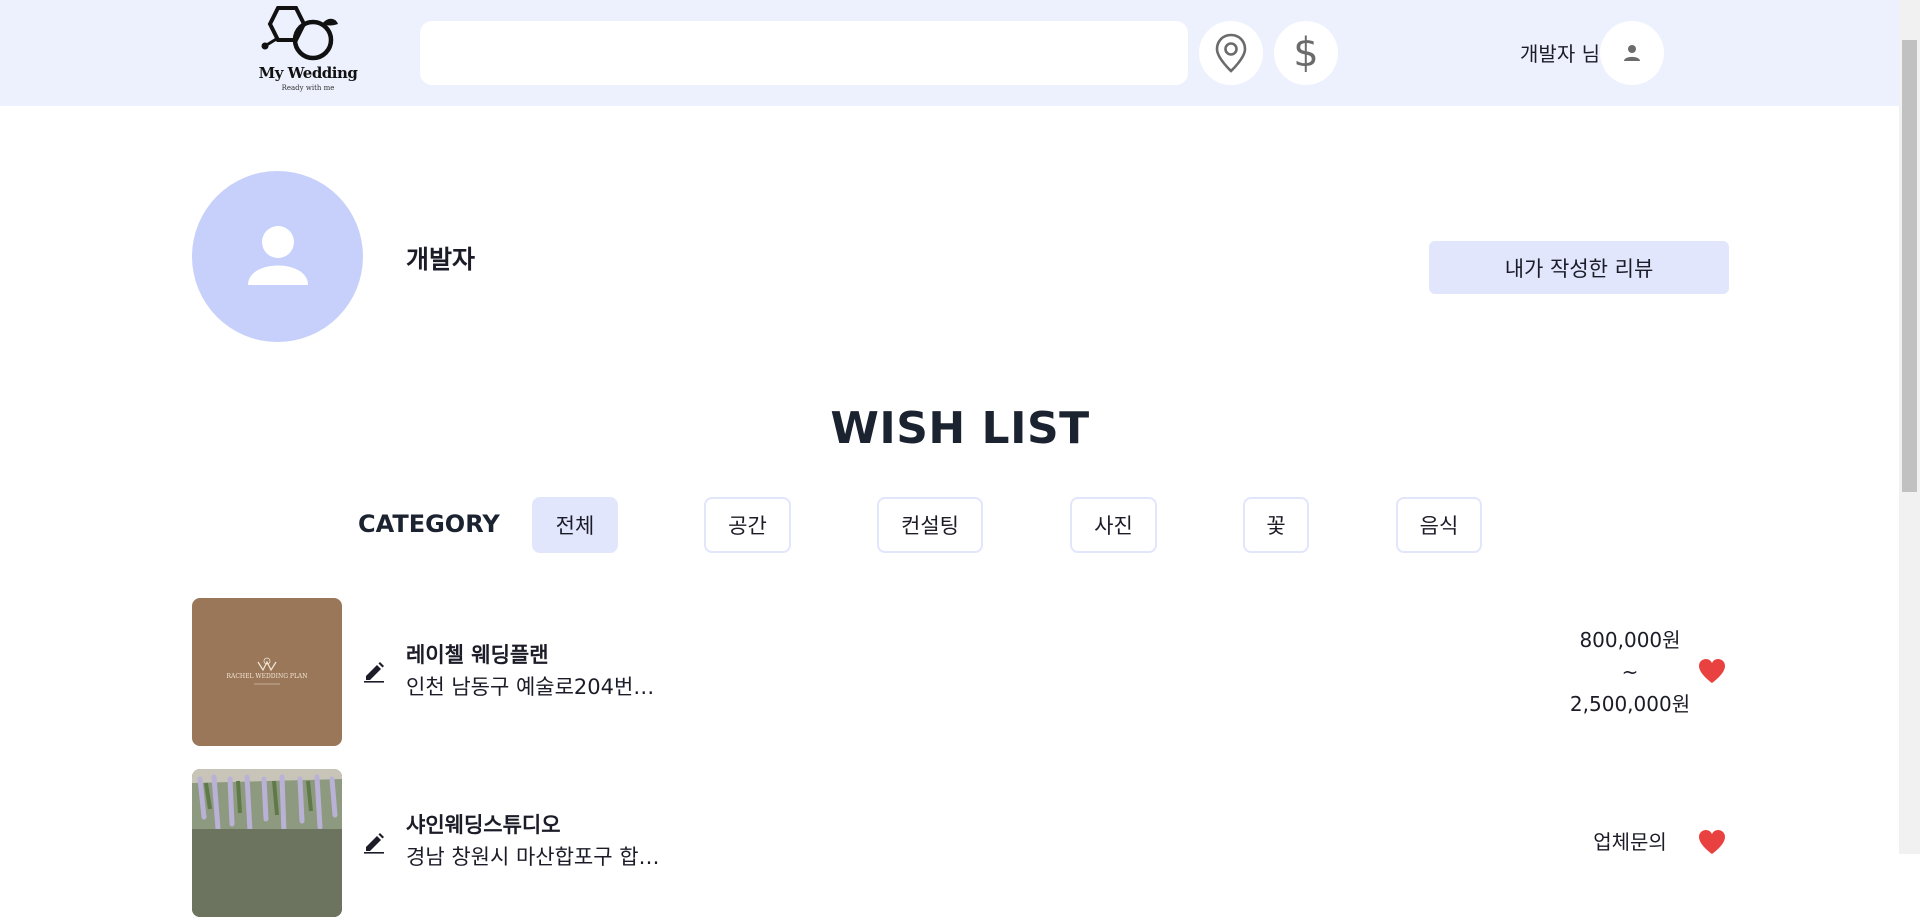 Image resolution: width=1920 pixels, height=917 pixels. What do you see at coordinates (1276, 525) in the screenshot?
I see `category-flower-button: 꽃` at bounding box center [1276, 525].